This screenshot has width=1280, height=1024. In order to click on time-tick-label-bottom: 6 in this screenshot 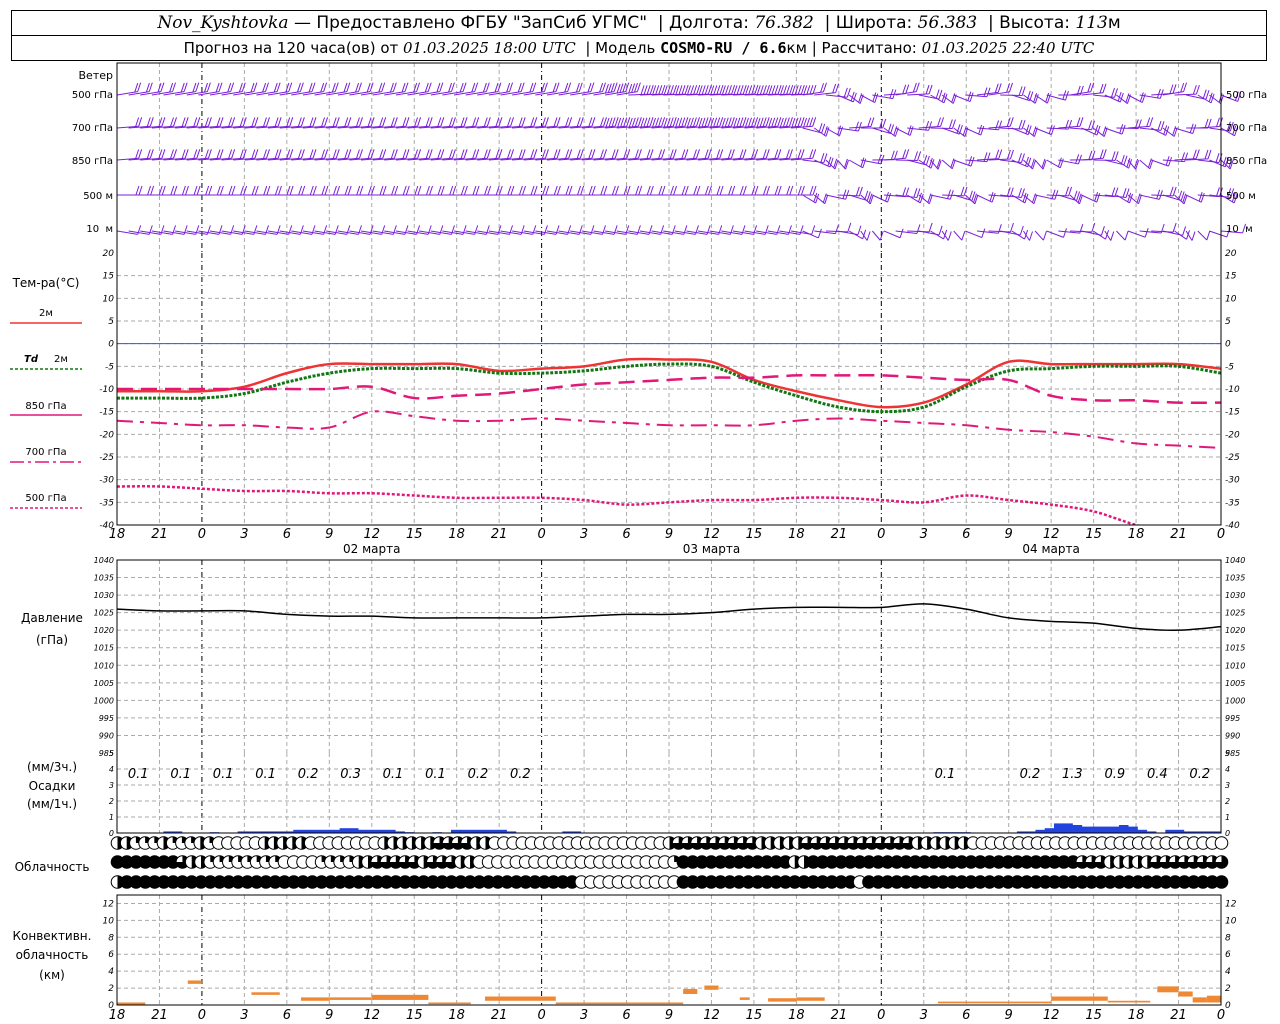, I will do `click(287, 1015)`.